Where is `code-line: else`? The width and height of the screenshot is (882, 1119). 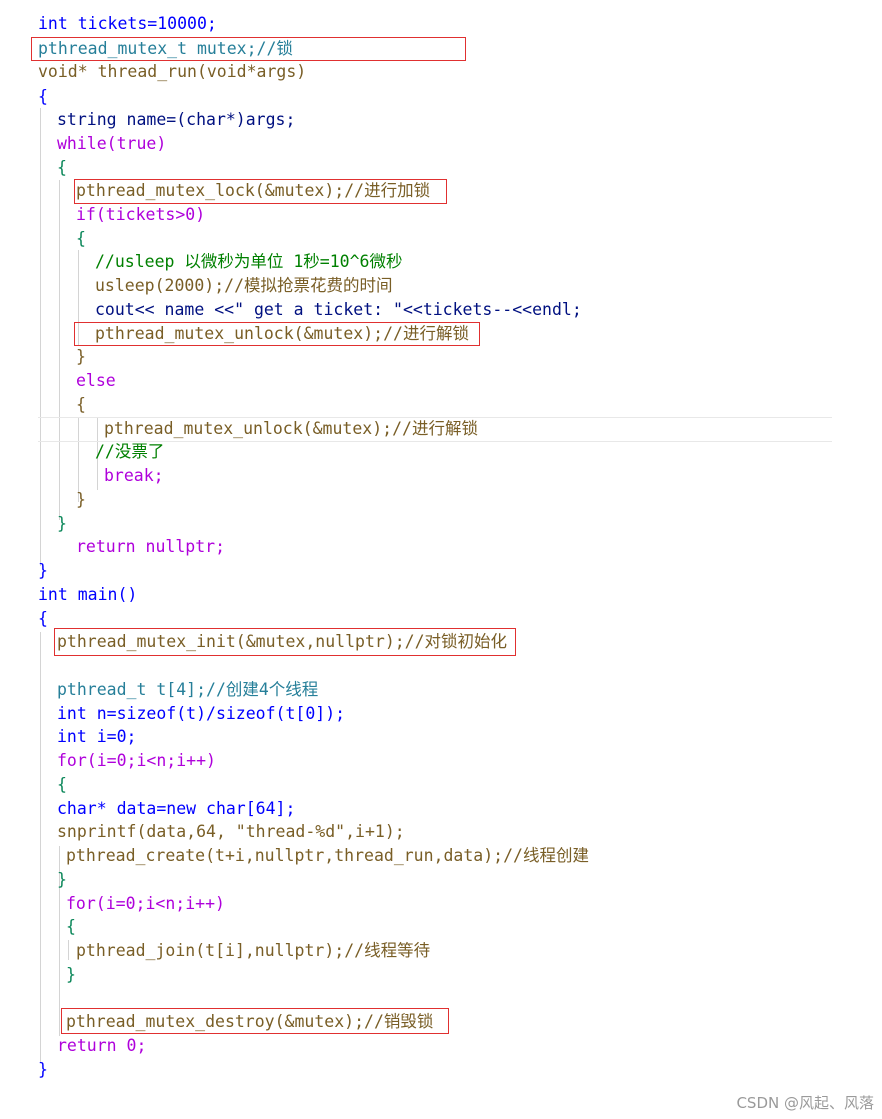 code-line: else is located at coordinates (96, 381).